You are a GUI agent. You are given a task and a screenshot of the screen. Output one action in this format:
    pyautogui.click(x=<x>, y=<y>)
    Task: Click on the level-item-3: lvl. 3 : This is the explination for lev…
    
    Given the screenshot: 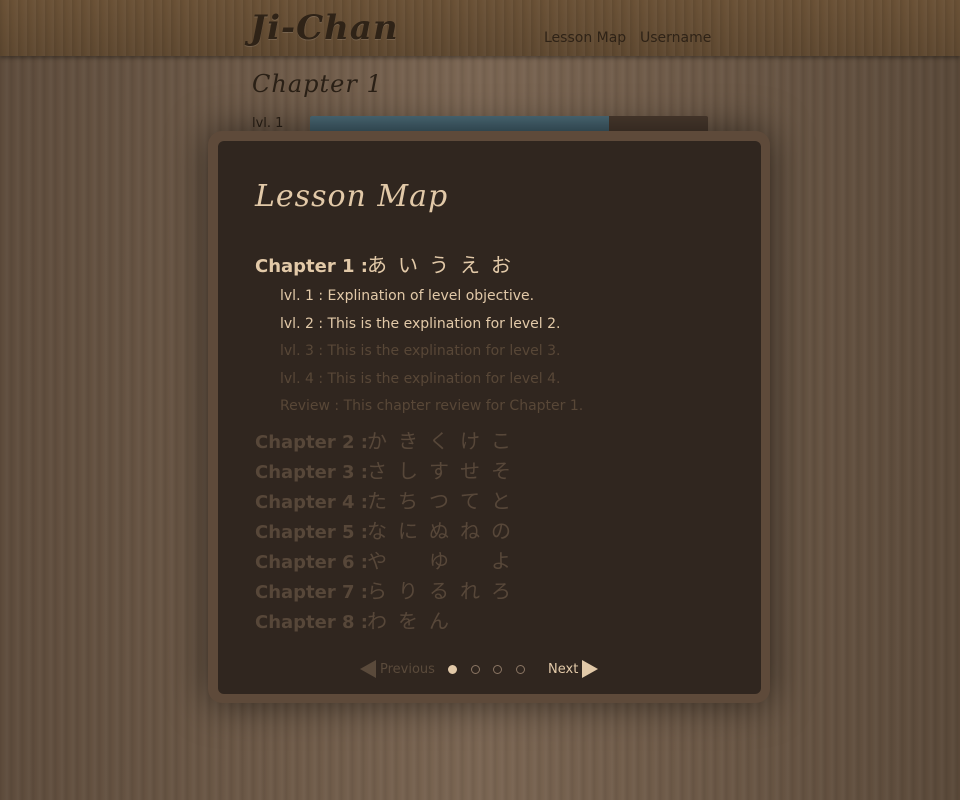 What is the action you would take?
    pyautogui.click(x=420, y=351)
    